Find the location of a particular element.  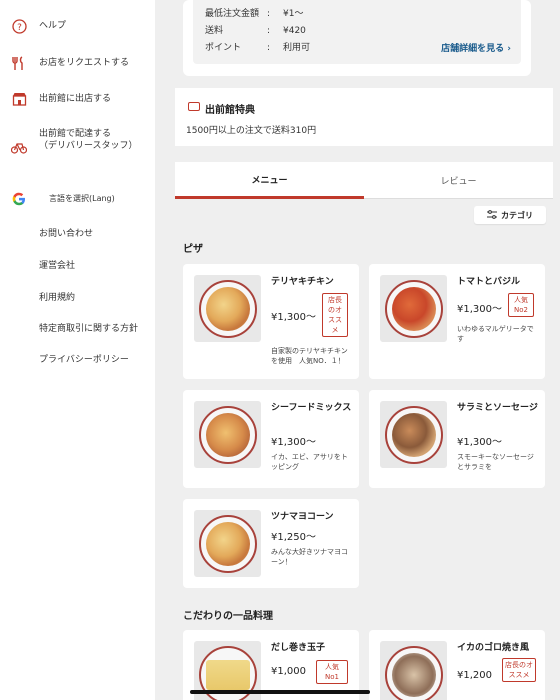

info-row-points: ポイント: 利用可 is located at coordinates (257, 46).